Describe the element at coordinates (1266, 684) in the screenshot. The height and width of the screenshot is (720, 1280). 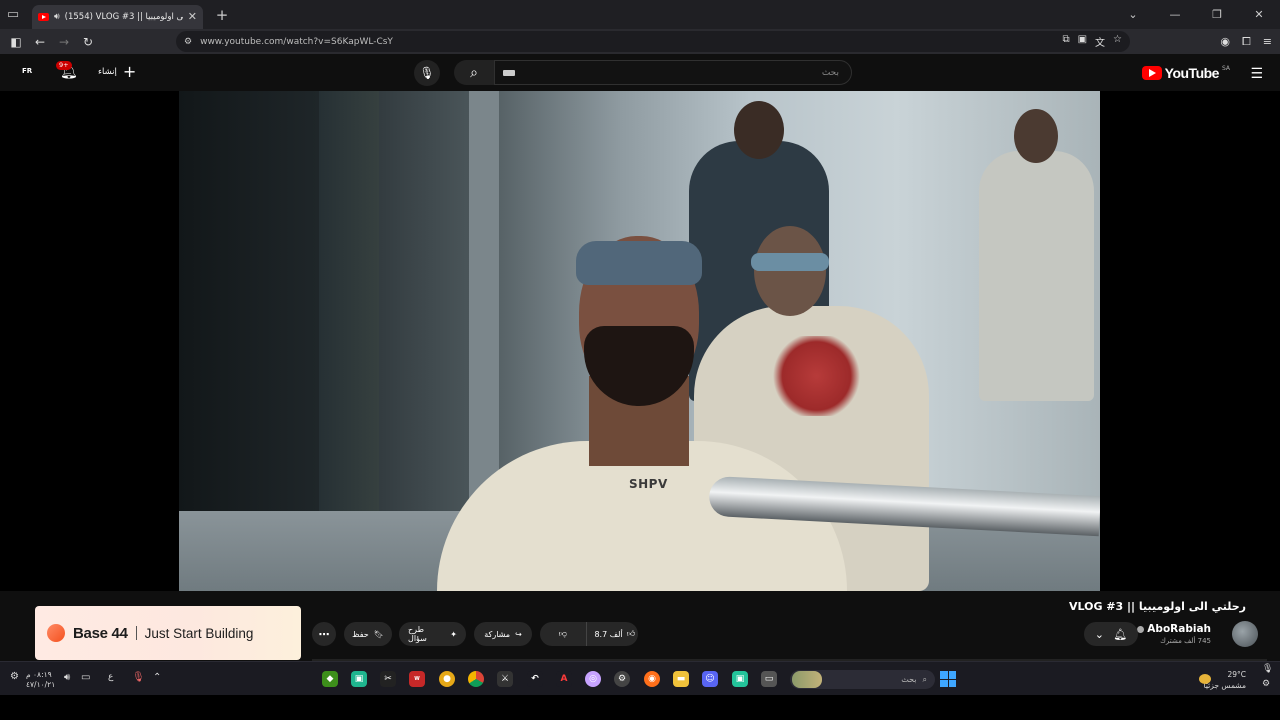
I see `notification-center-icon: ⚙` at that location.